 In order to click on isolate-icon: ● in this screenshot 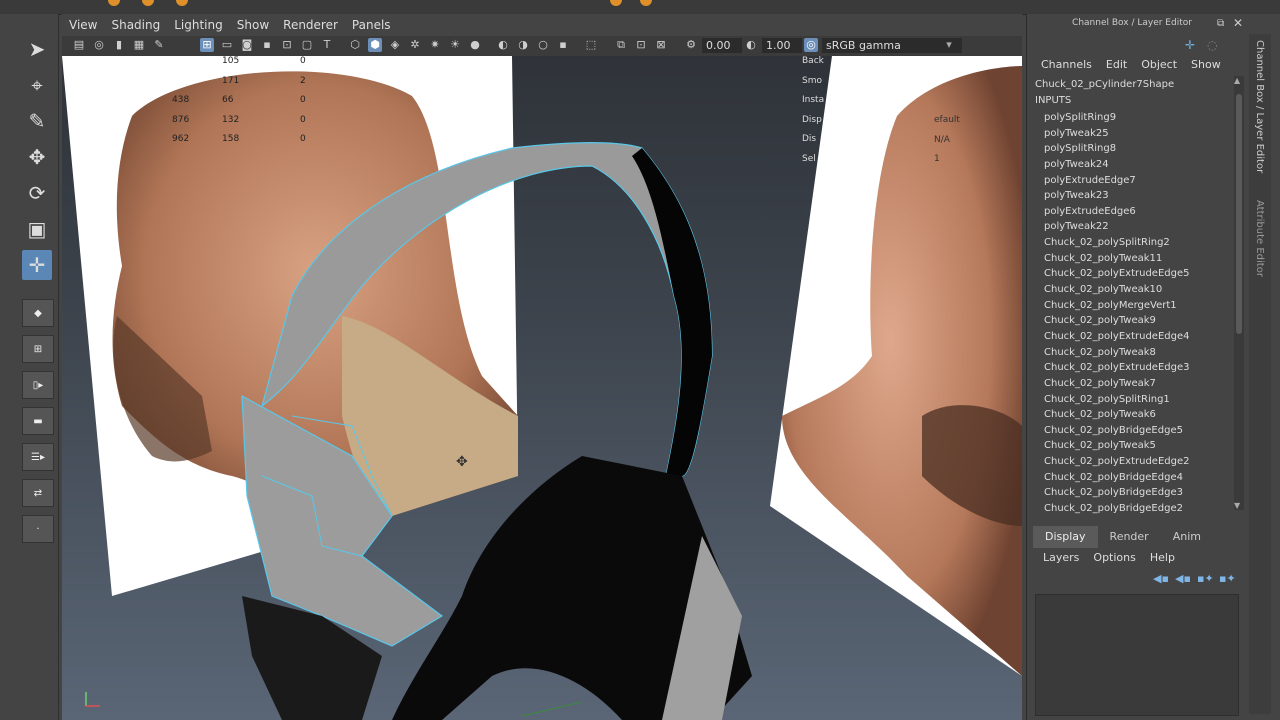, I will do `click(475, 45)`.